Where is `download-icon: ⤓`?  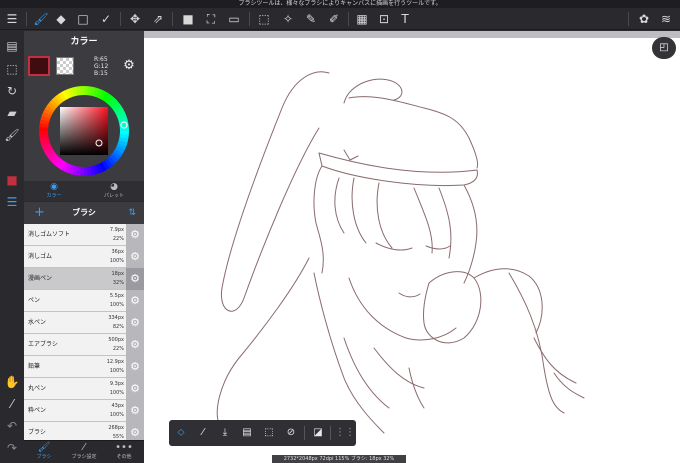
download-icon: ⤓ is located at coordinates (225, 433).